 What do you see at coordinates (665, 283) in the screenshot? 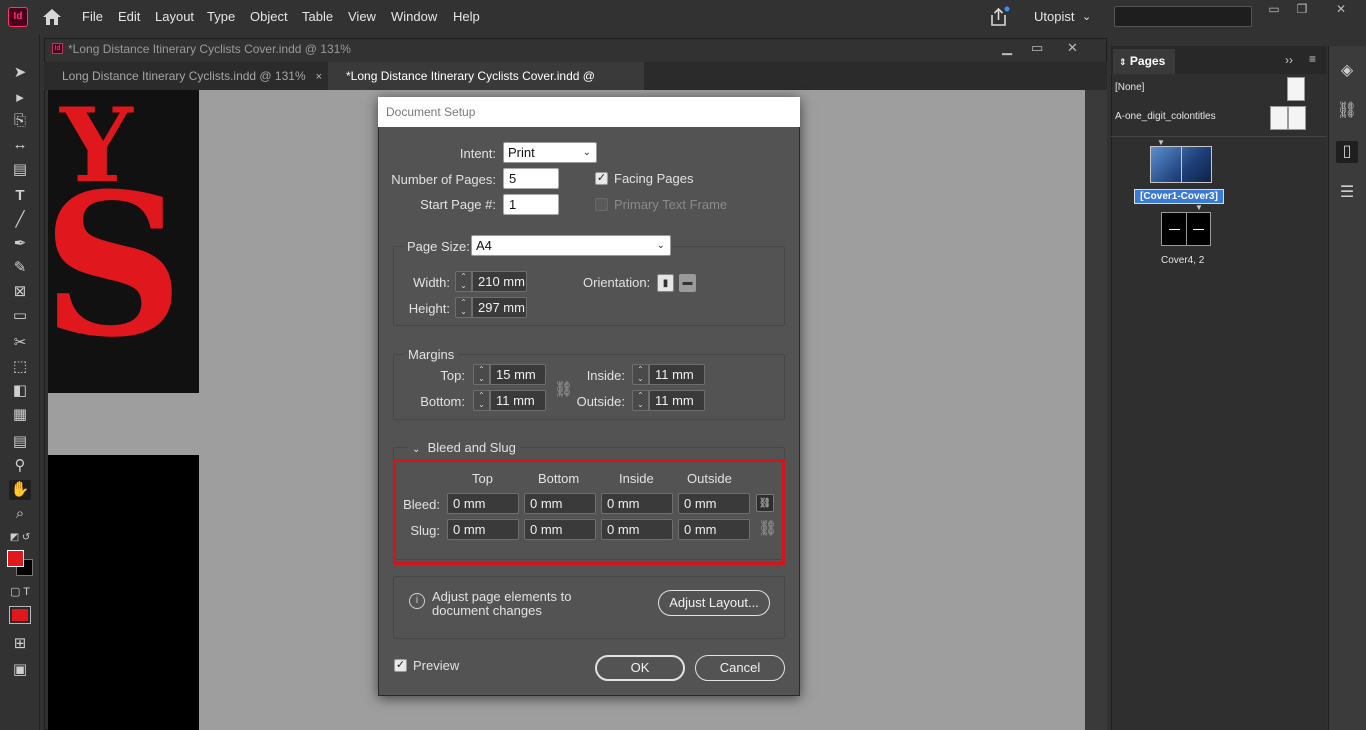
I see `portrait-orientation-icon: ▮` at bounding box center [665, 283].